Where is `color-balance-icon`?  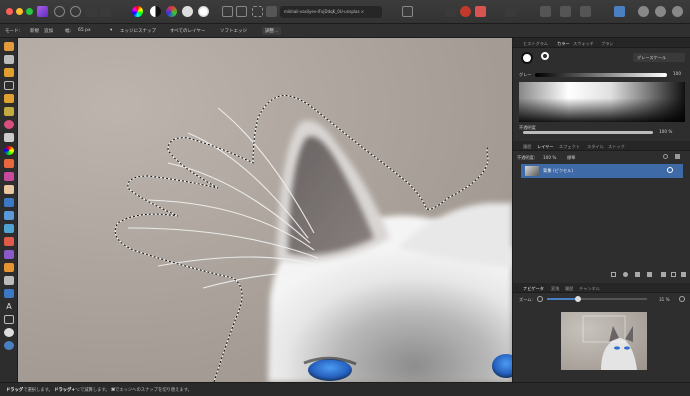 color-balance-icon is located at coordinates (171, 11).